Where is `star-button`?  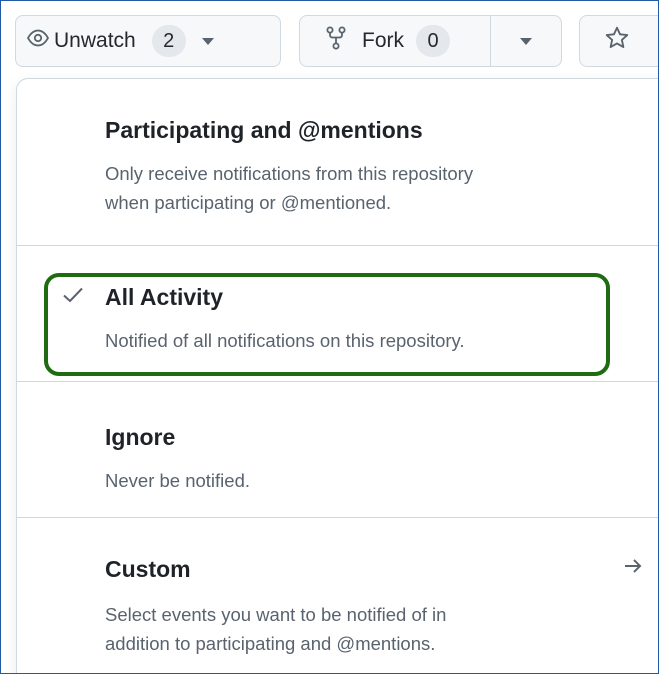 star-button is located at coordinates (618, 41).